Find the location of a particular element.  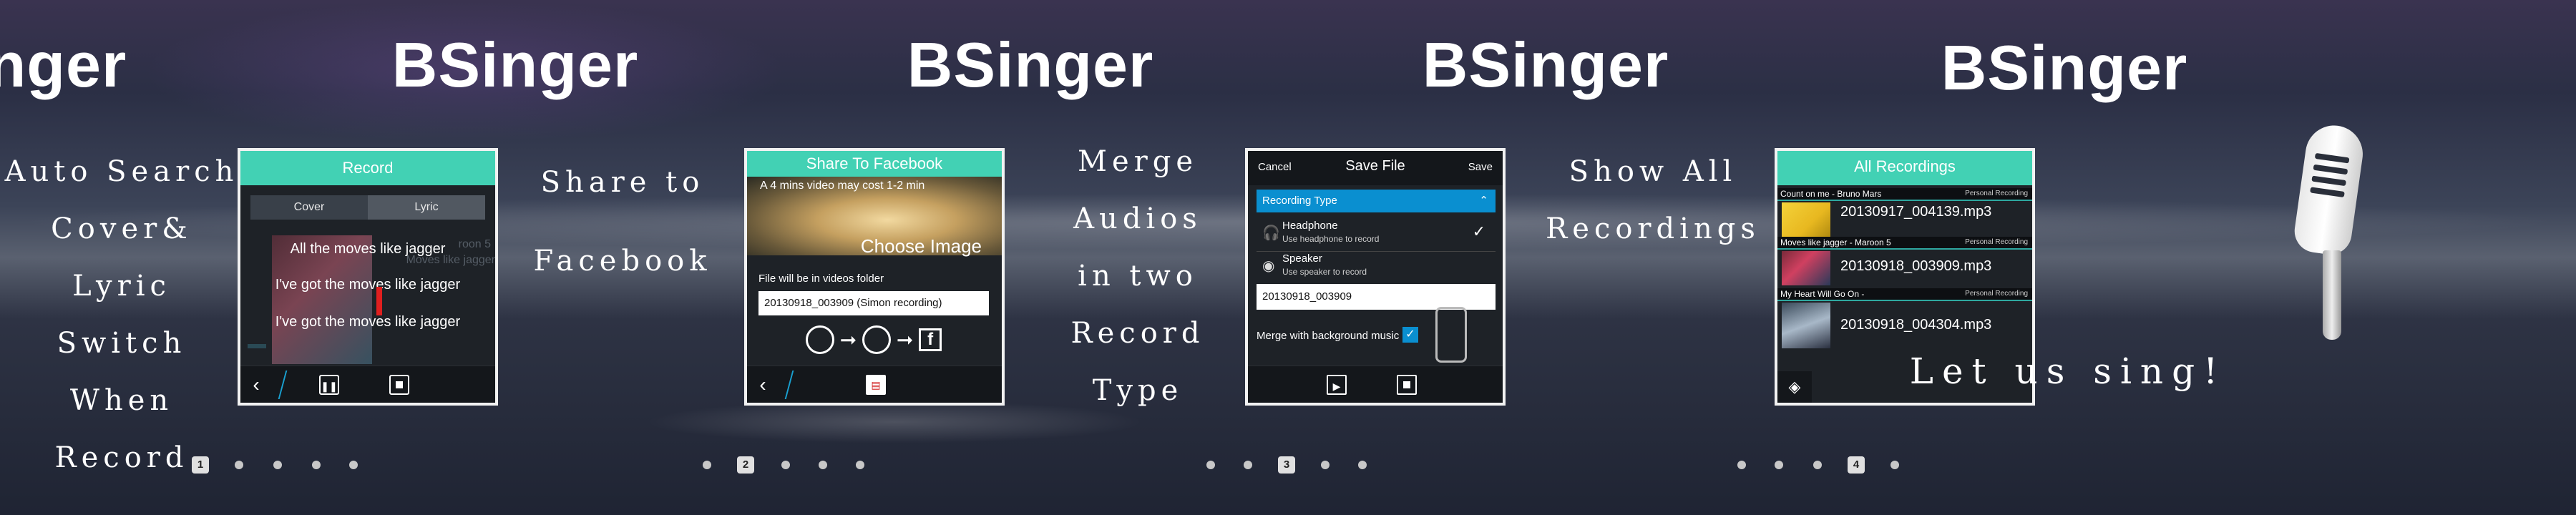

caption-line: Recordings is located at coordinates (1653, 228).